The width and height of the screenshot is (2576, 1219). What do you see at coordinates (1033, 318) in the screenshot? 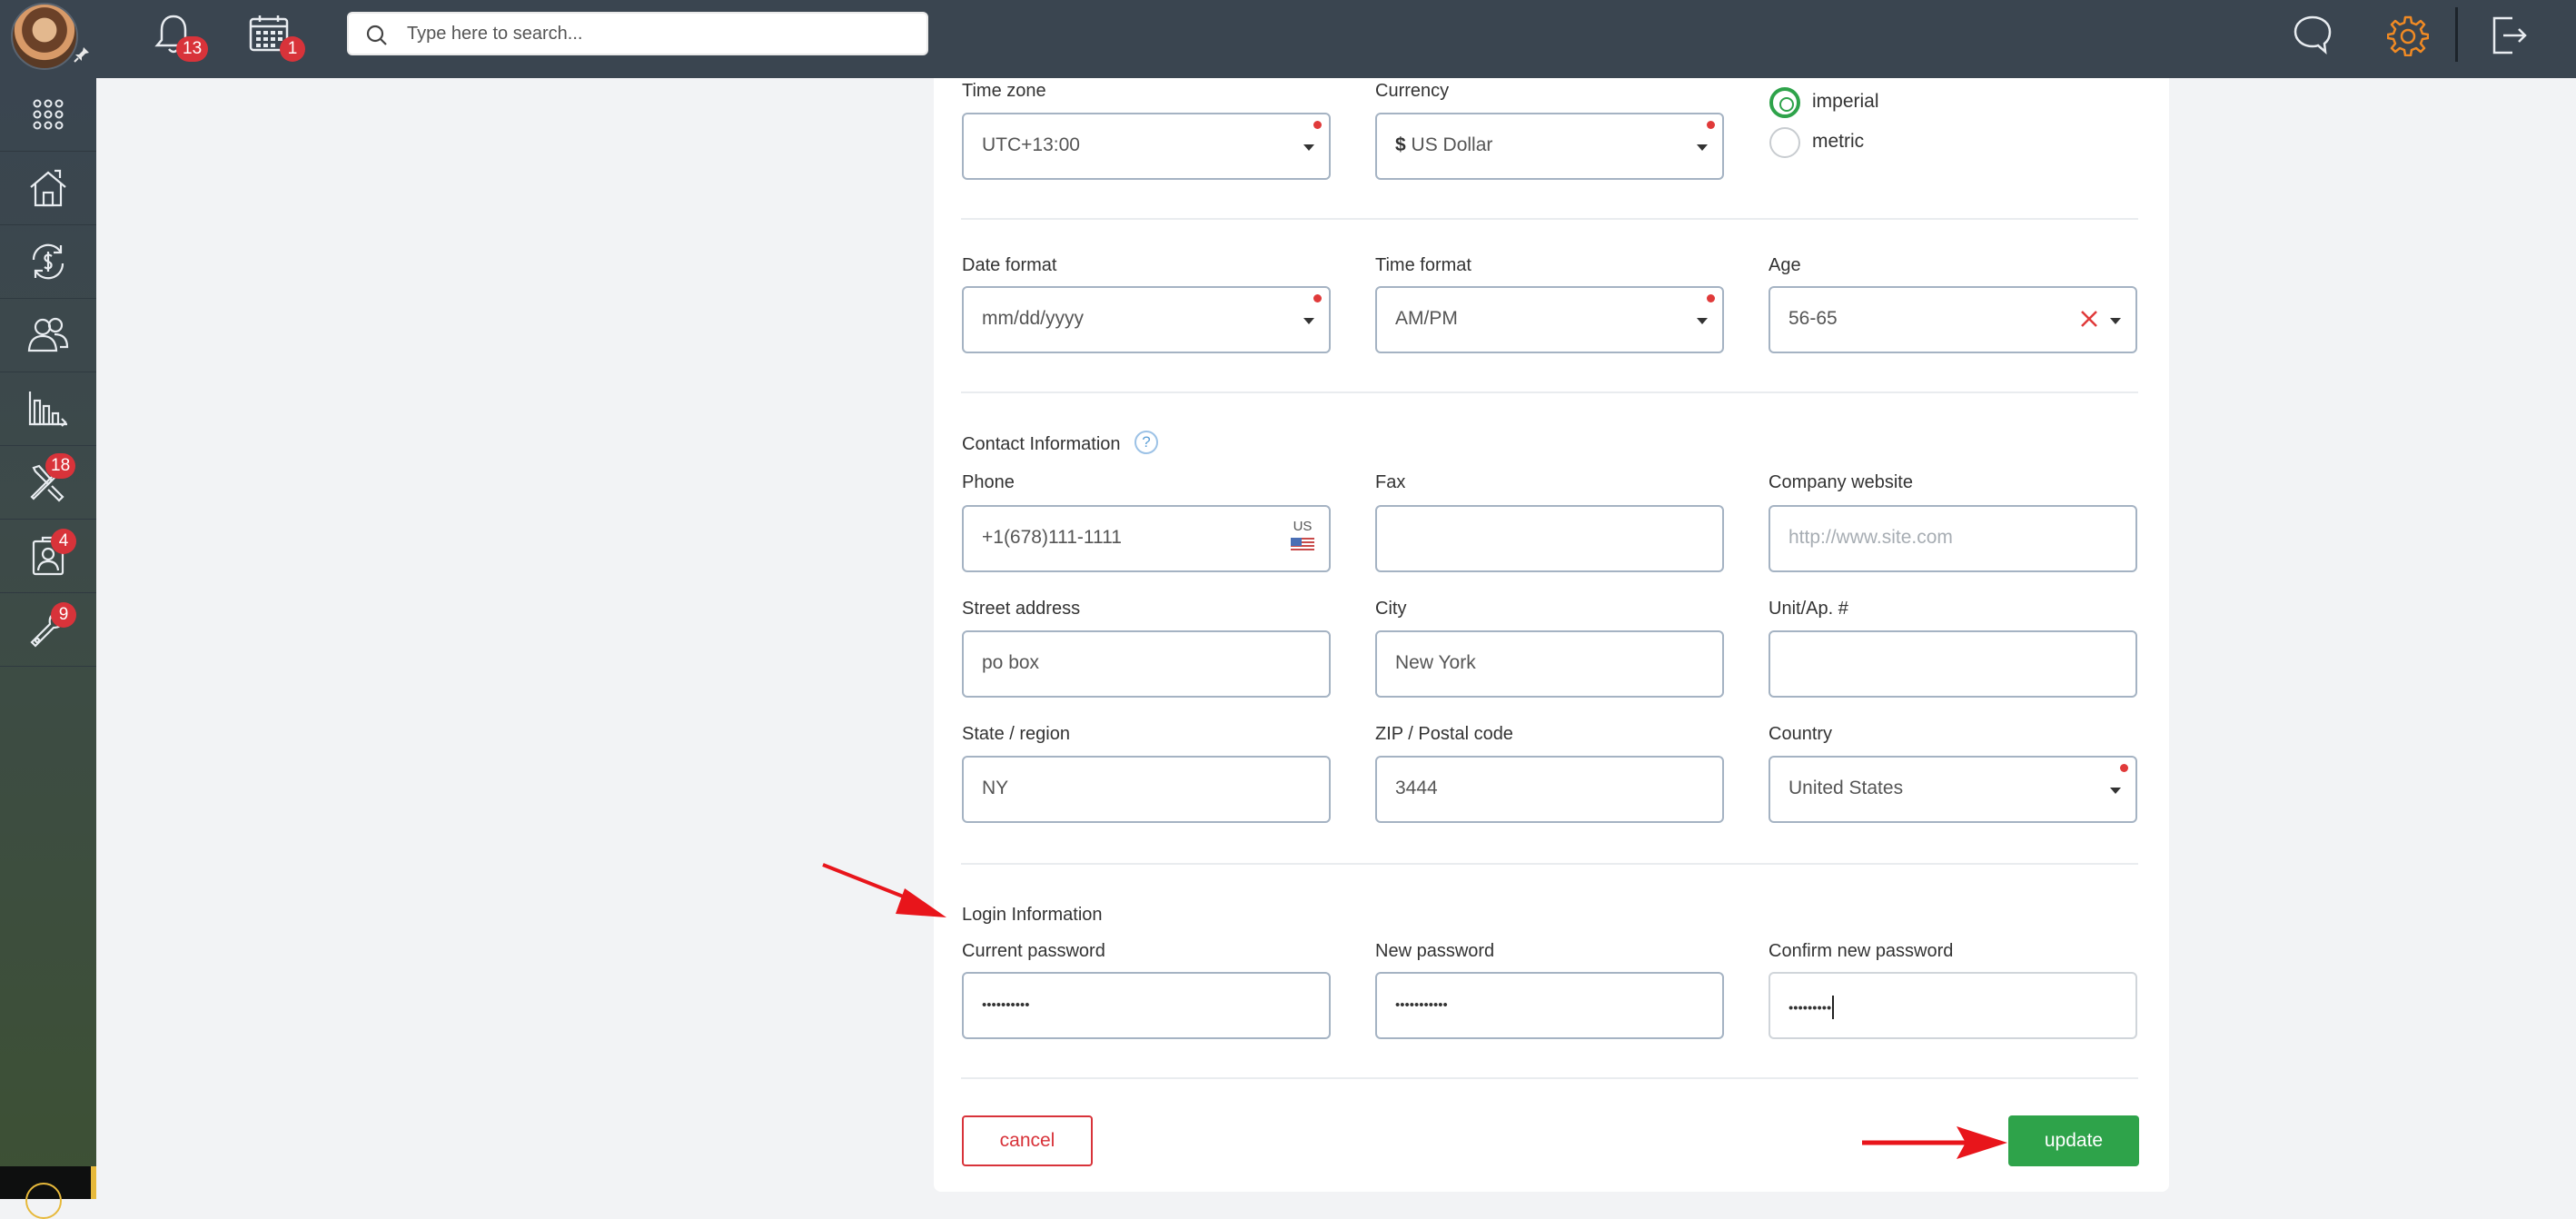
I see `date-format-value: mm/dd/yyyy` at bounding box center [1033, 318].